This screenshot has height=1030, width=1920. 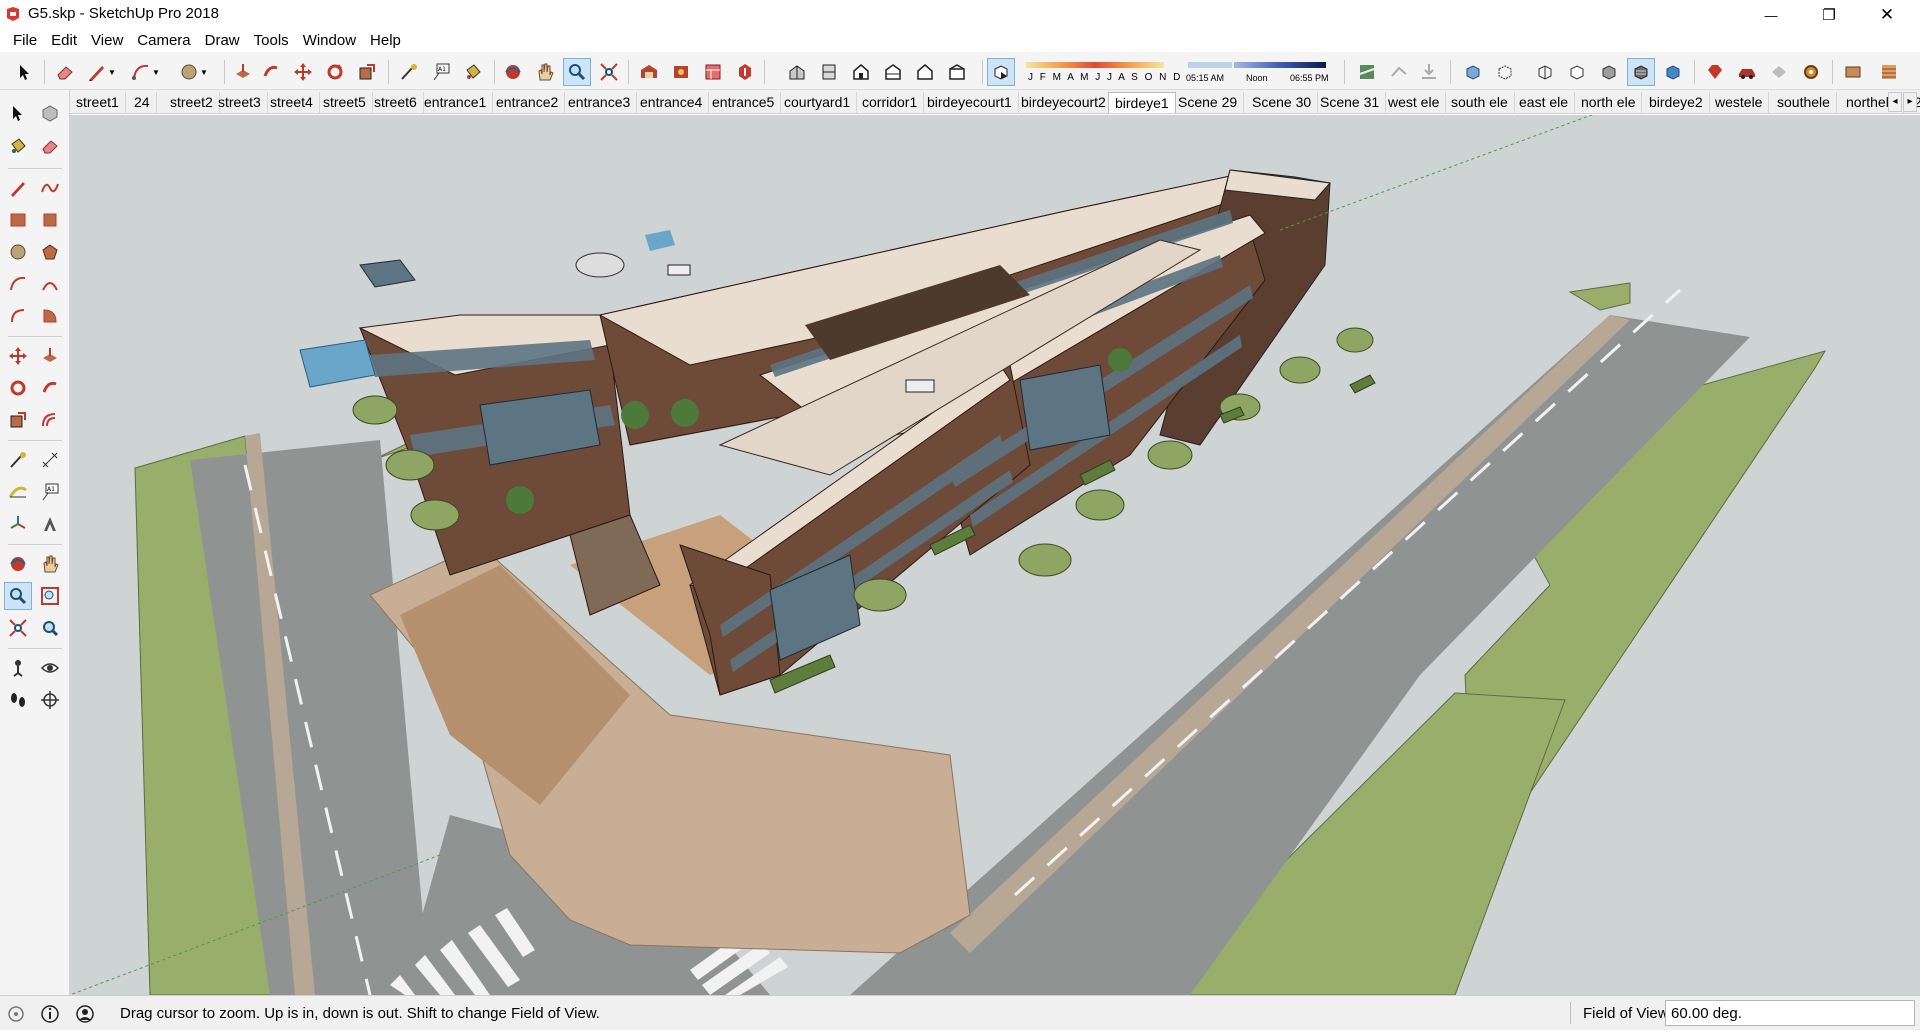 I want to click on eraser-tool-button, so click(x=65, y=72).